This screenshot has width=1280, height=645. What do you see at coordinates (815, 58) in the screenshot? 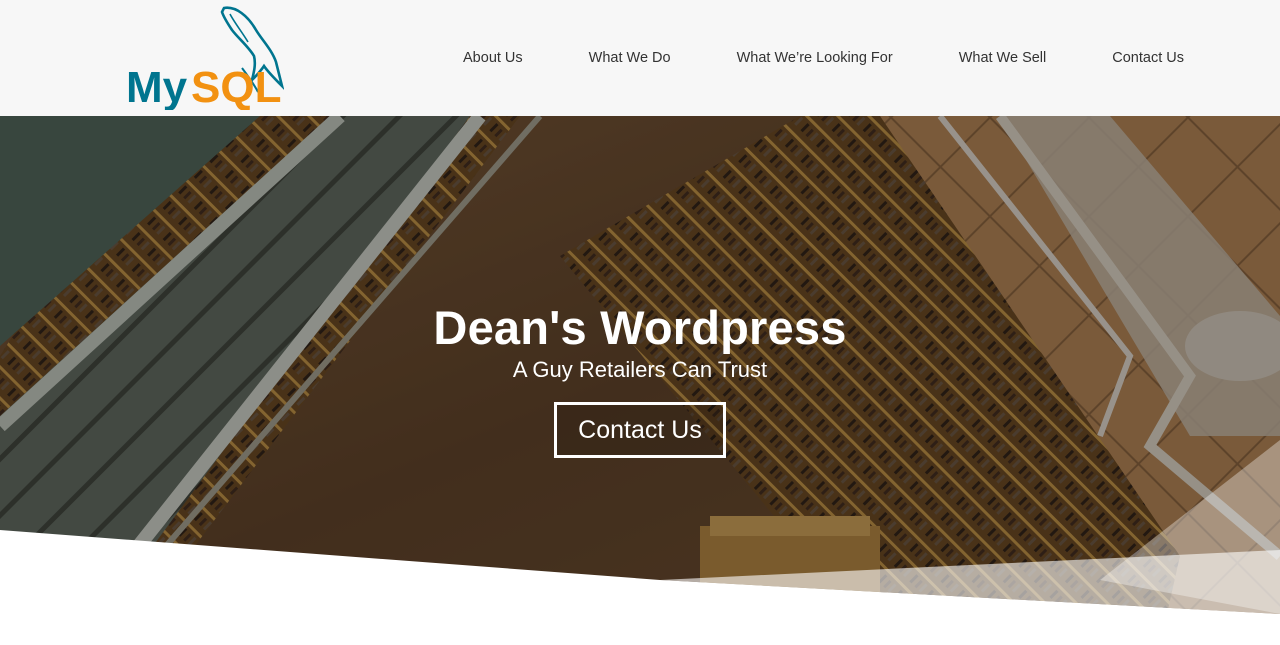
I see `nav-what-were-looking-for: What We’re Looking For` at bounding box center [815, 58].